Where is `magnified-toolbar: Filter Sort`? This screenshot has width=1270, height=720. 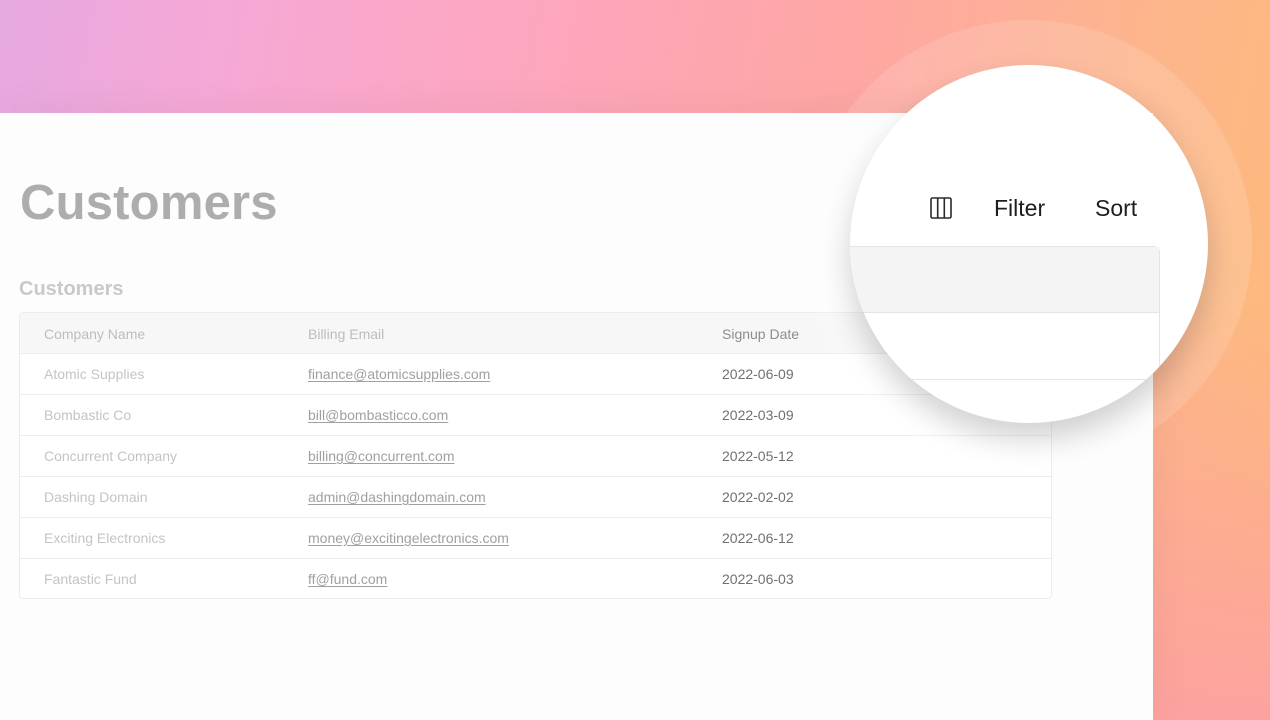
magnified-toolbar: Filter Sort is located at coordinates (1029, 244).